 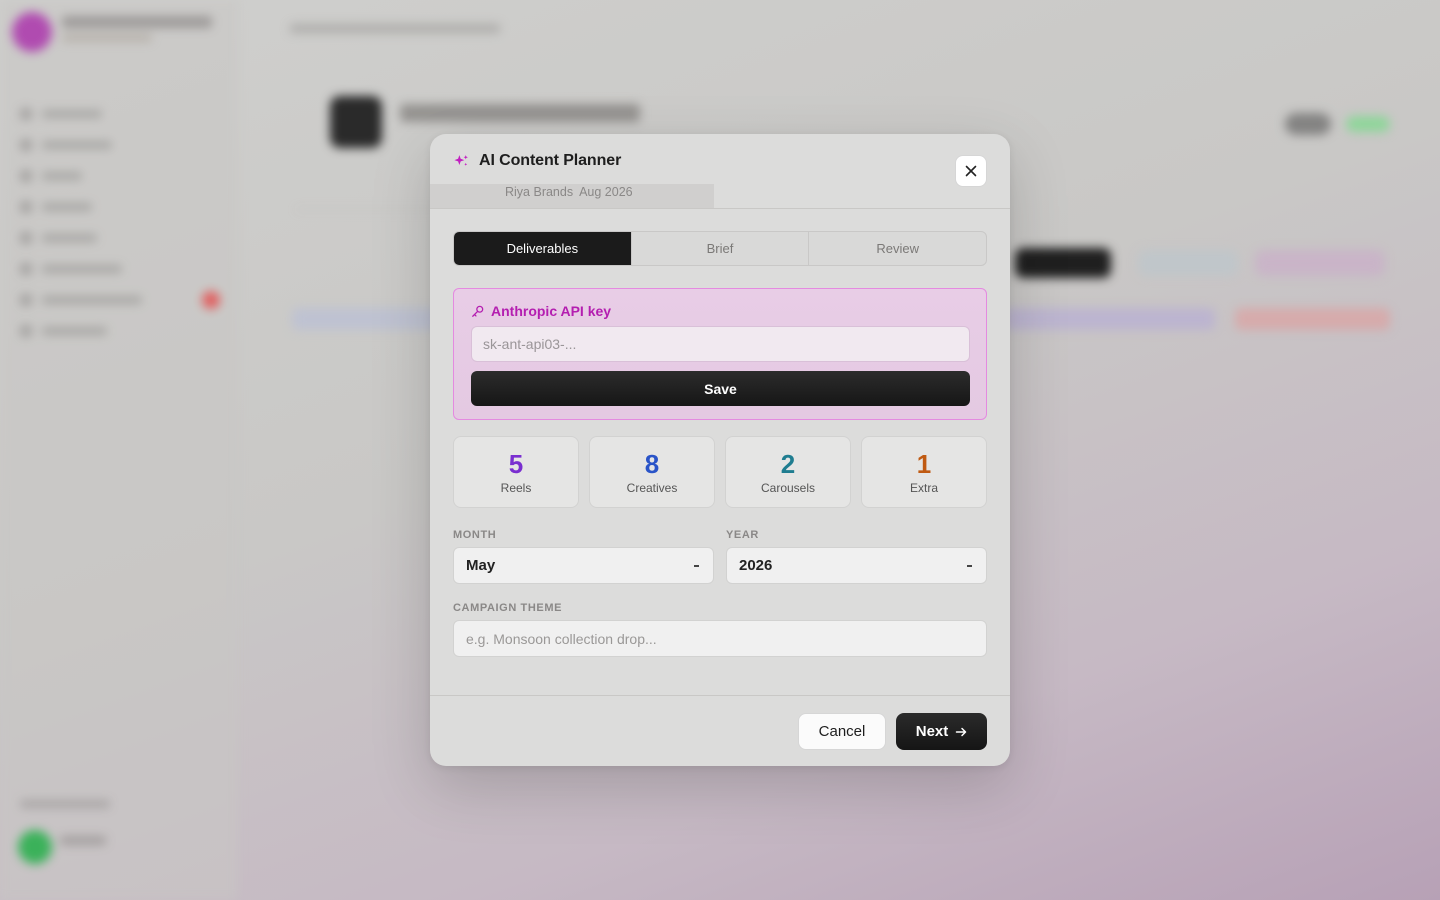 What do you see at coordinates (475, 535) in the screenshot?
I see `month-label: MONTH` at bounding box center [475, 535].